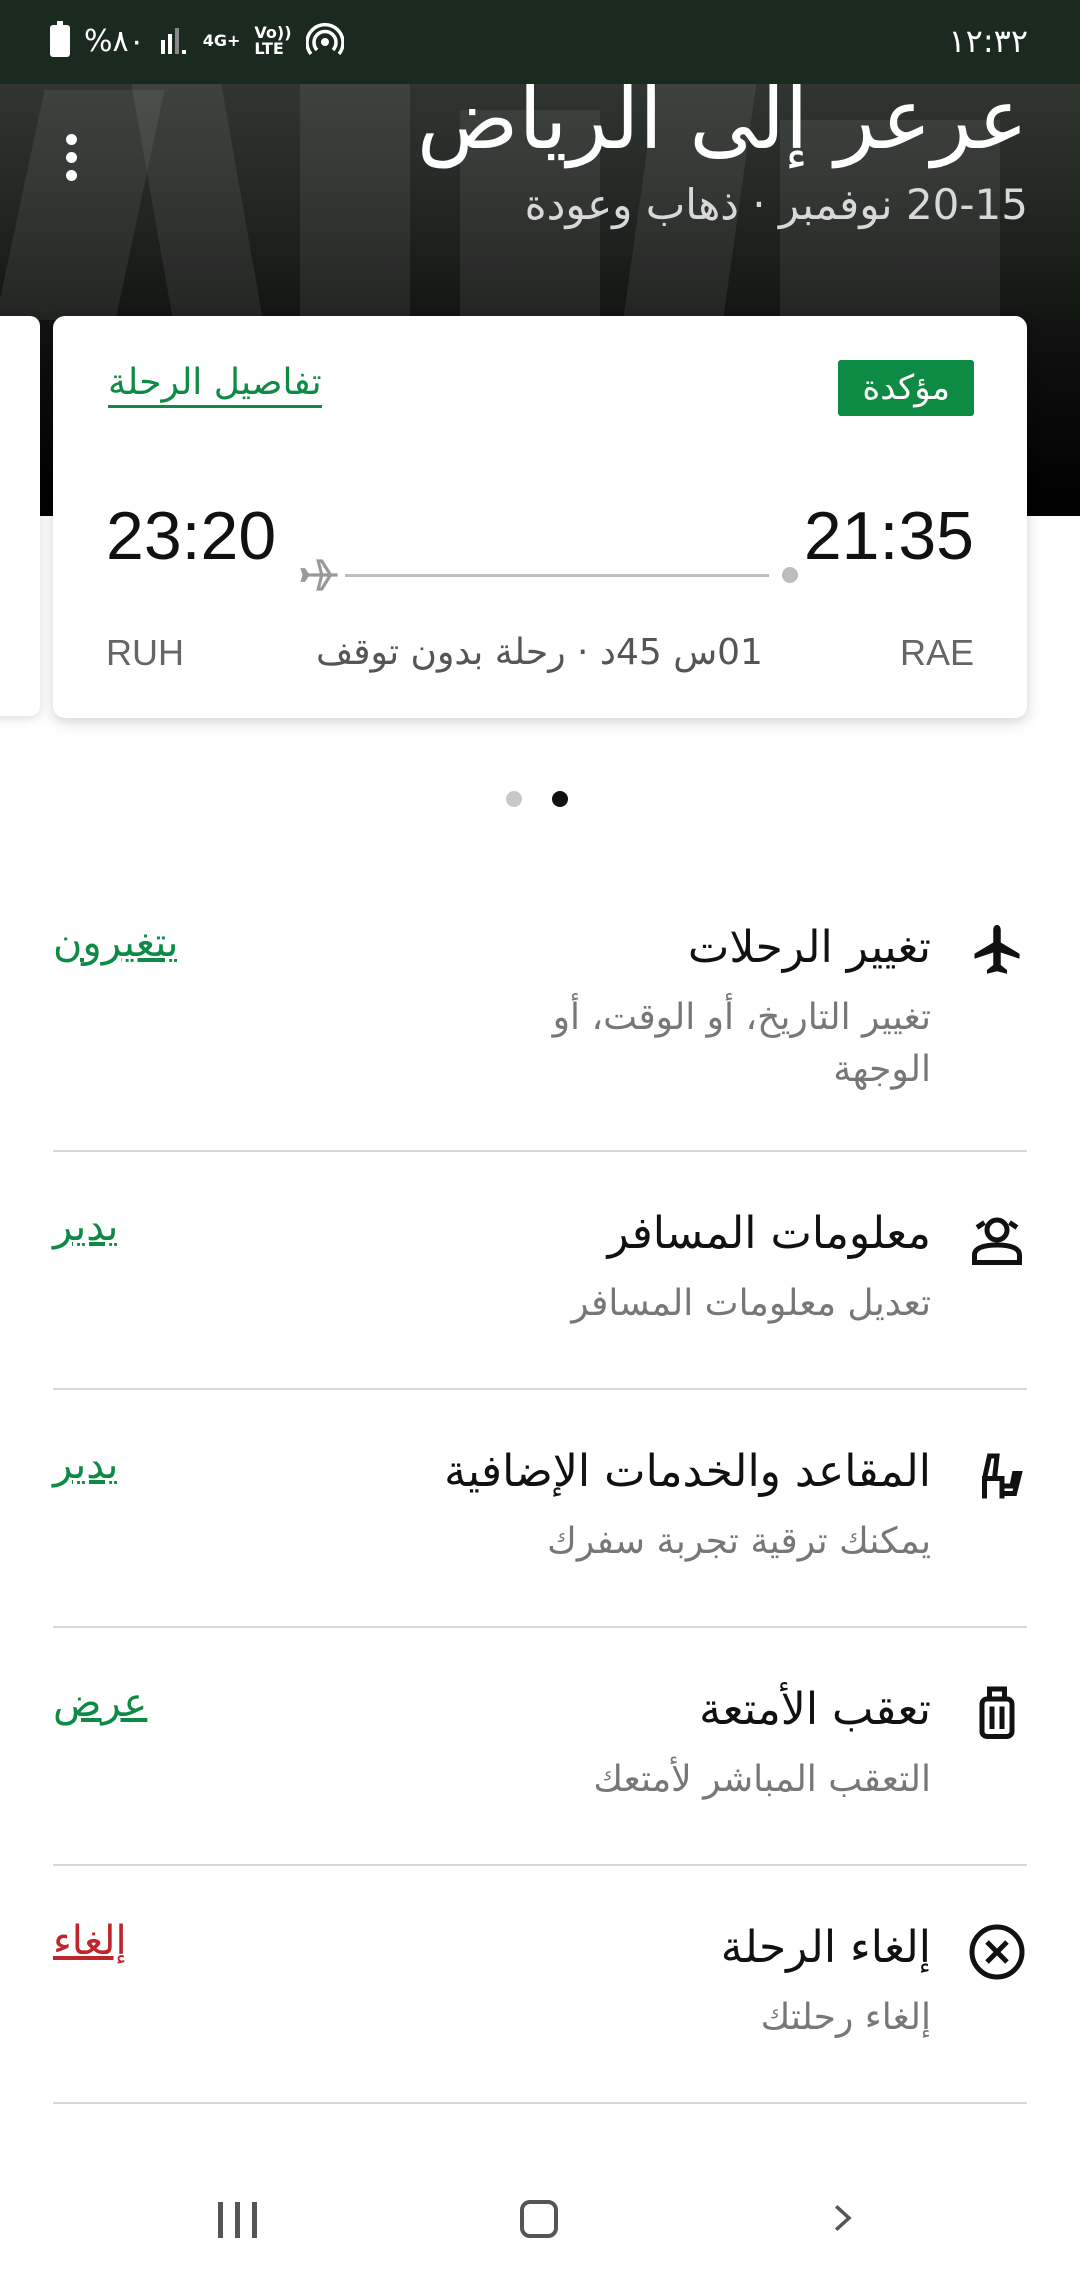 Image resolution: width=1080 pixels, height=2280 pixels. What do you see at coordinates (72, 161) in the screenshot?
I see `more-options-icon` at bounding box center [72, 161].